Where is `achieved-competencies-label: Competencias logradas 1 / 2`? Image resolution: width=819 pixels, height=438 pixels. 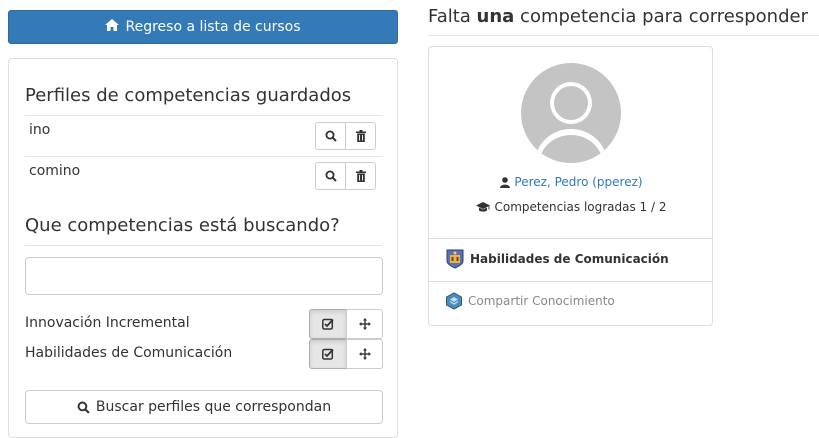
achieved-competencies-label: Competencias logradas 1 / 2 is located at coordinates (580, 207).